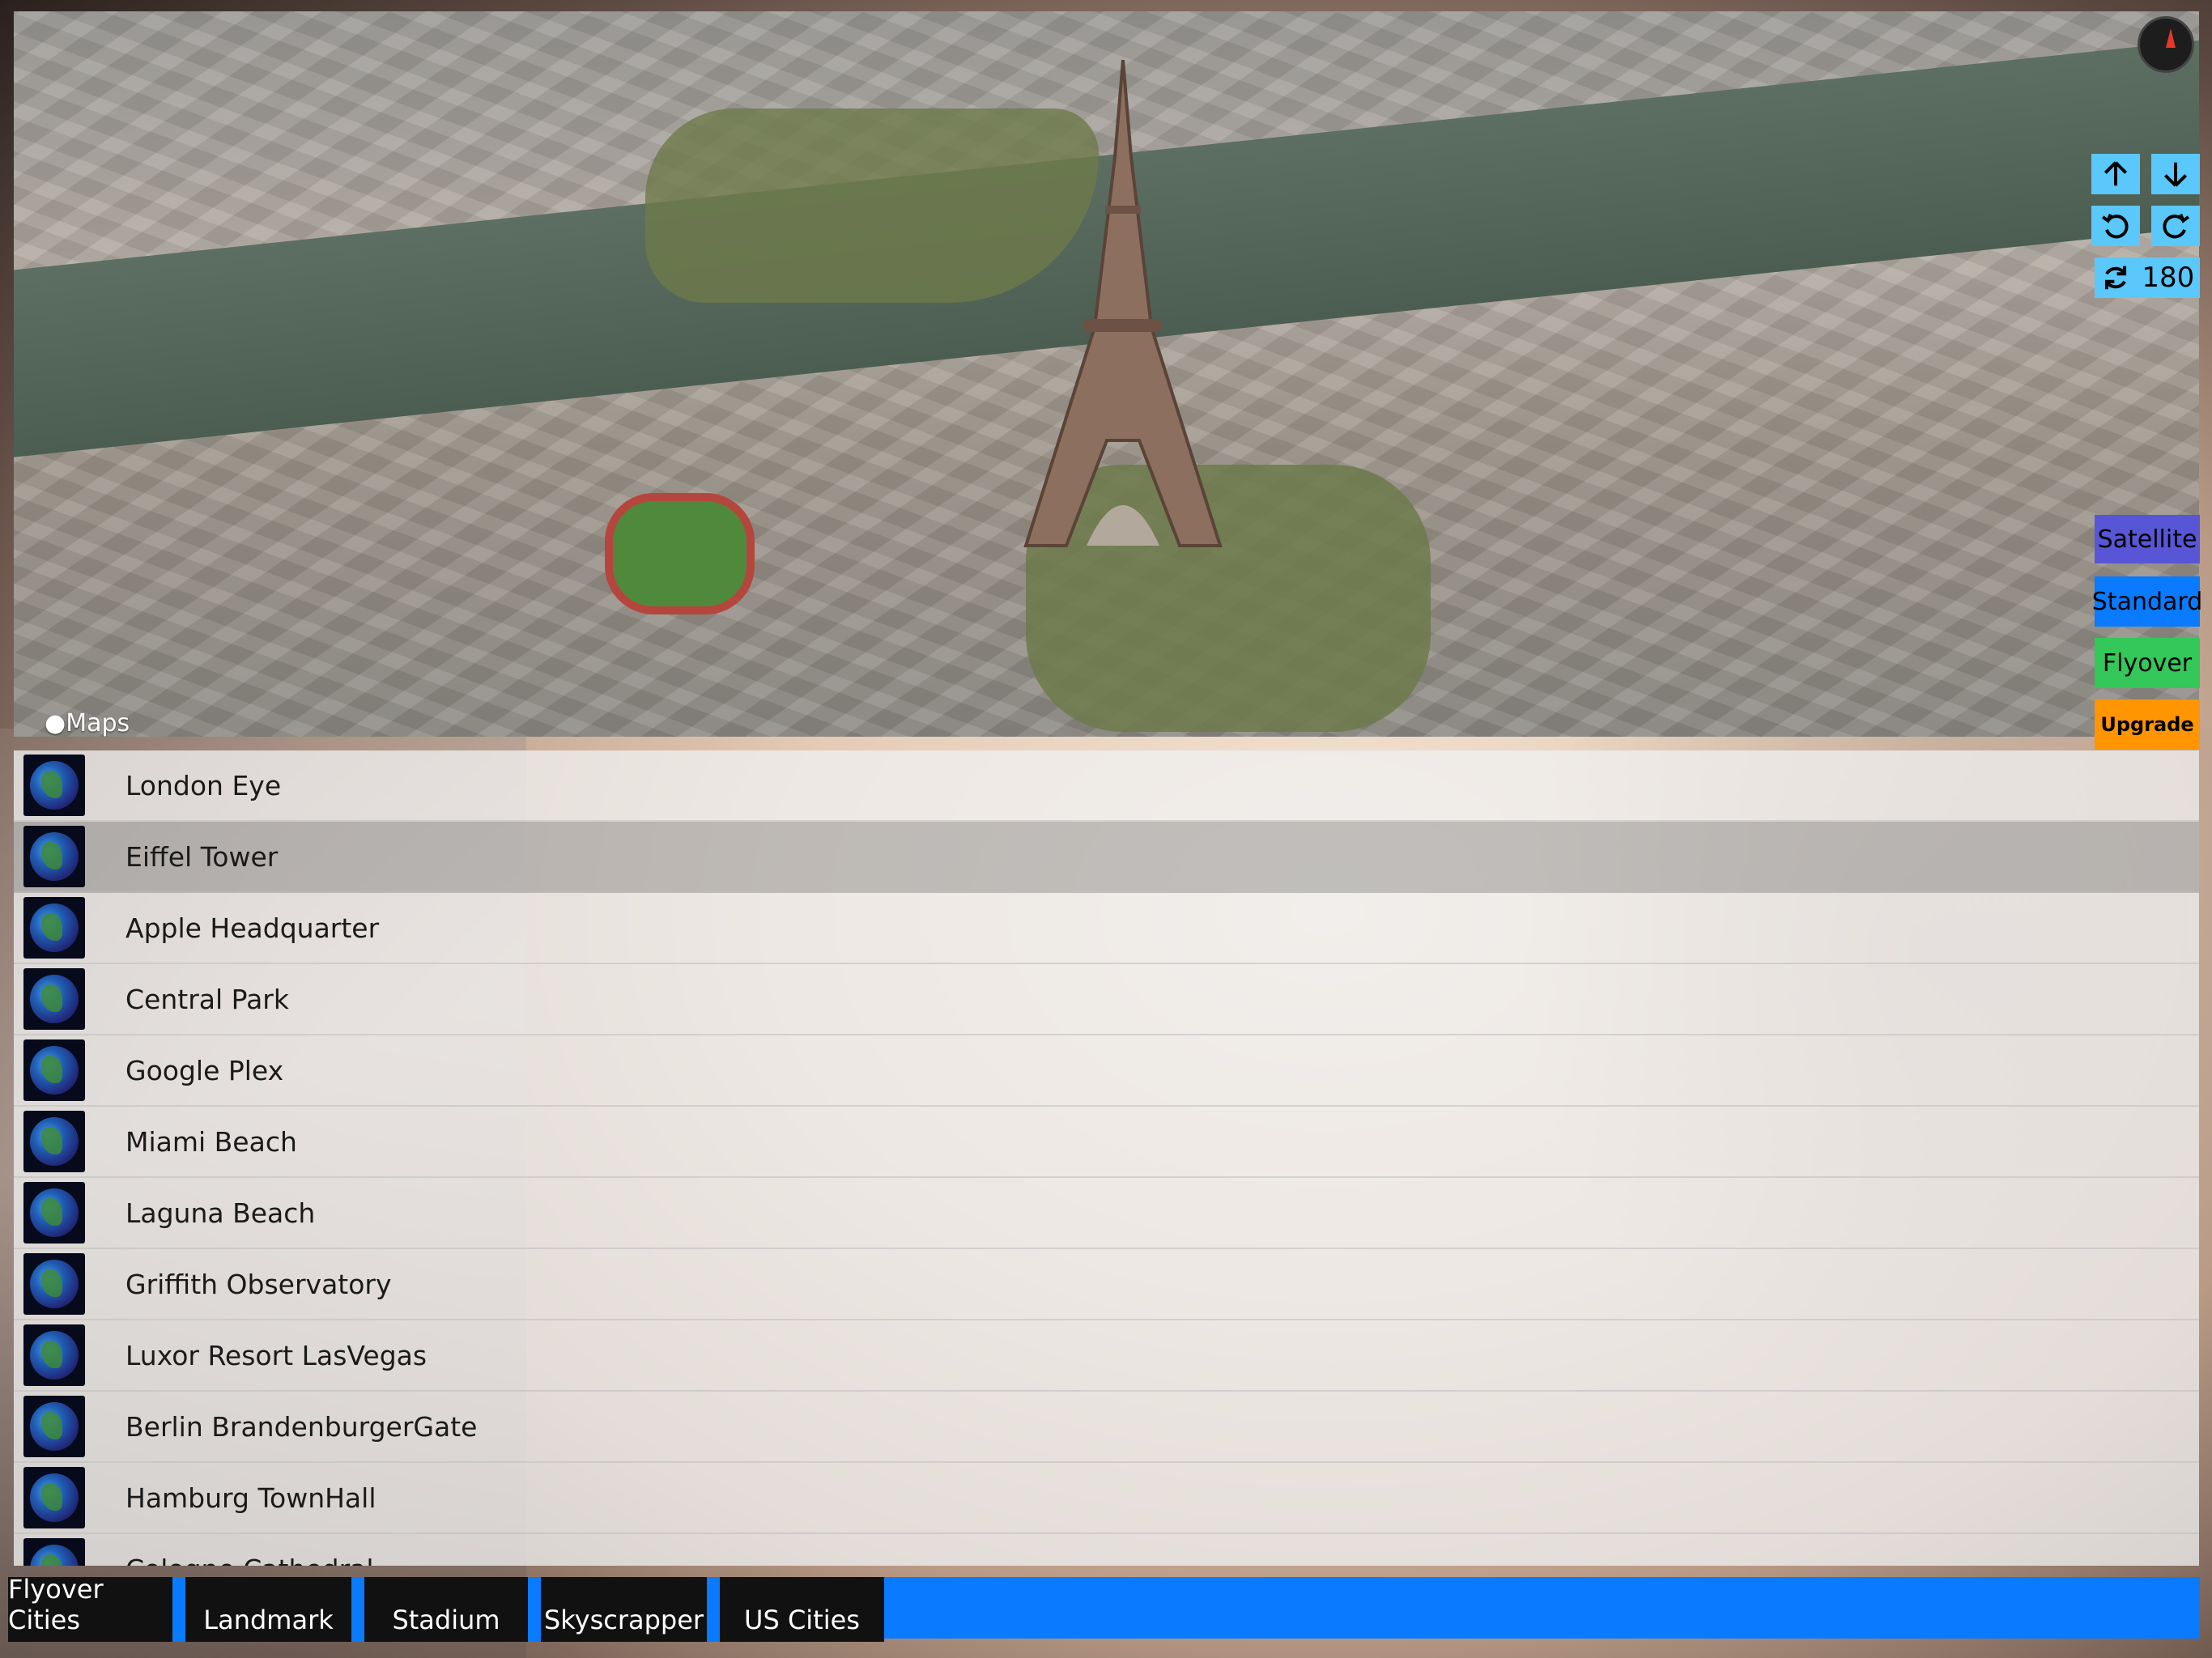  Describe the element at coordinates (1106, 928) in the screenshot. I see `list-item: Apple Headquarter` at that location.